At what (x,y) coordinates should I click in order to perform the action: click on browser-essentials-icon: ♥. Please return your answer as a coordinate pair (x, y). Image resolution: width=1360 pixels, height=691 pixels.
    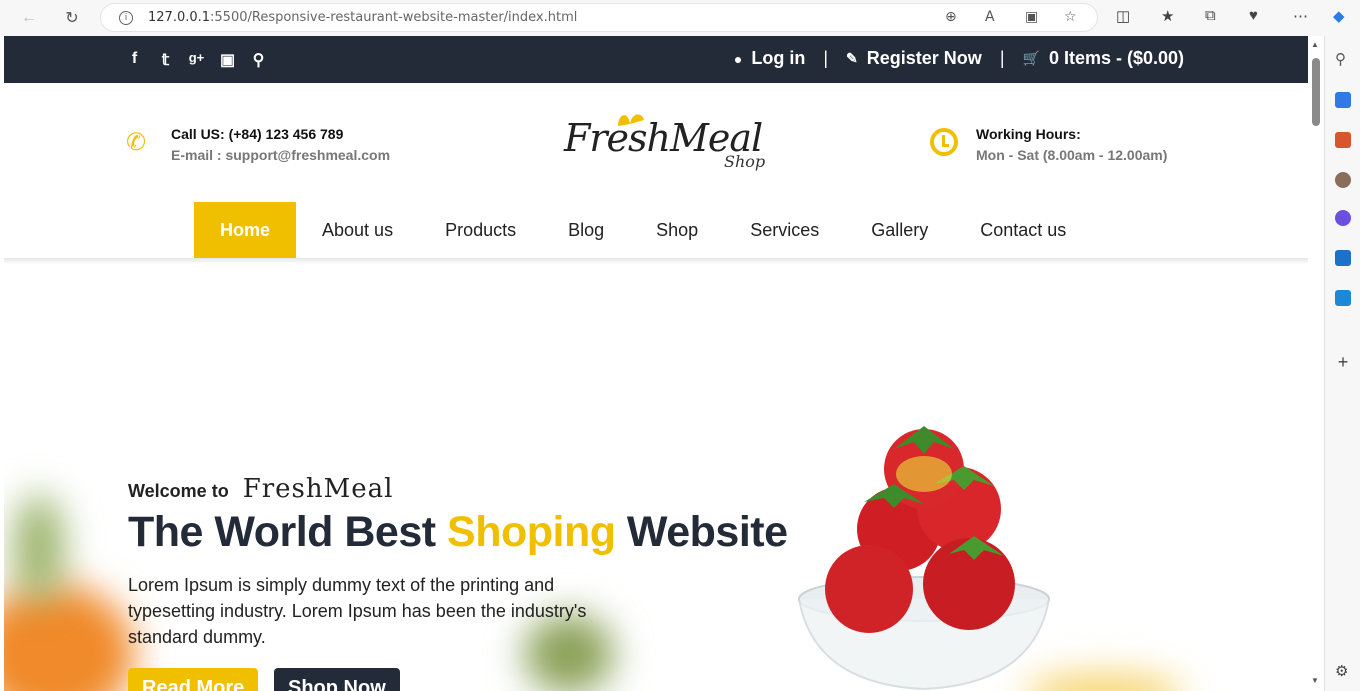
    Looking at the image, I should click on (1253, 15).